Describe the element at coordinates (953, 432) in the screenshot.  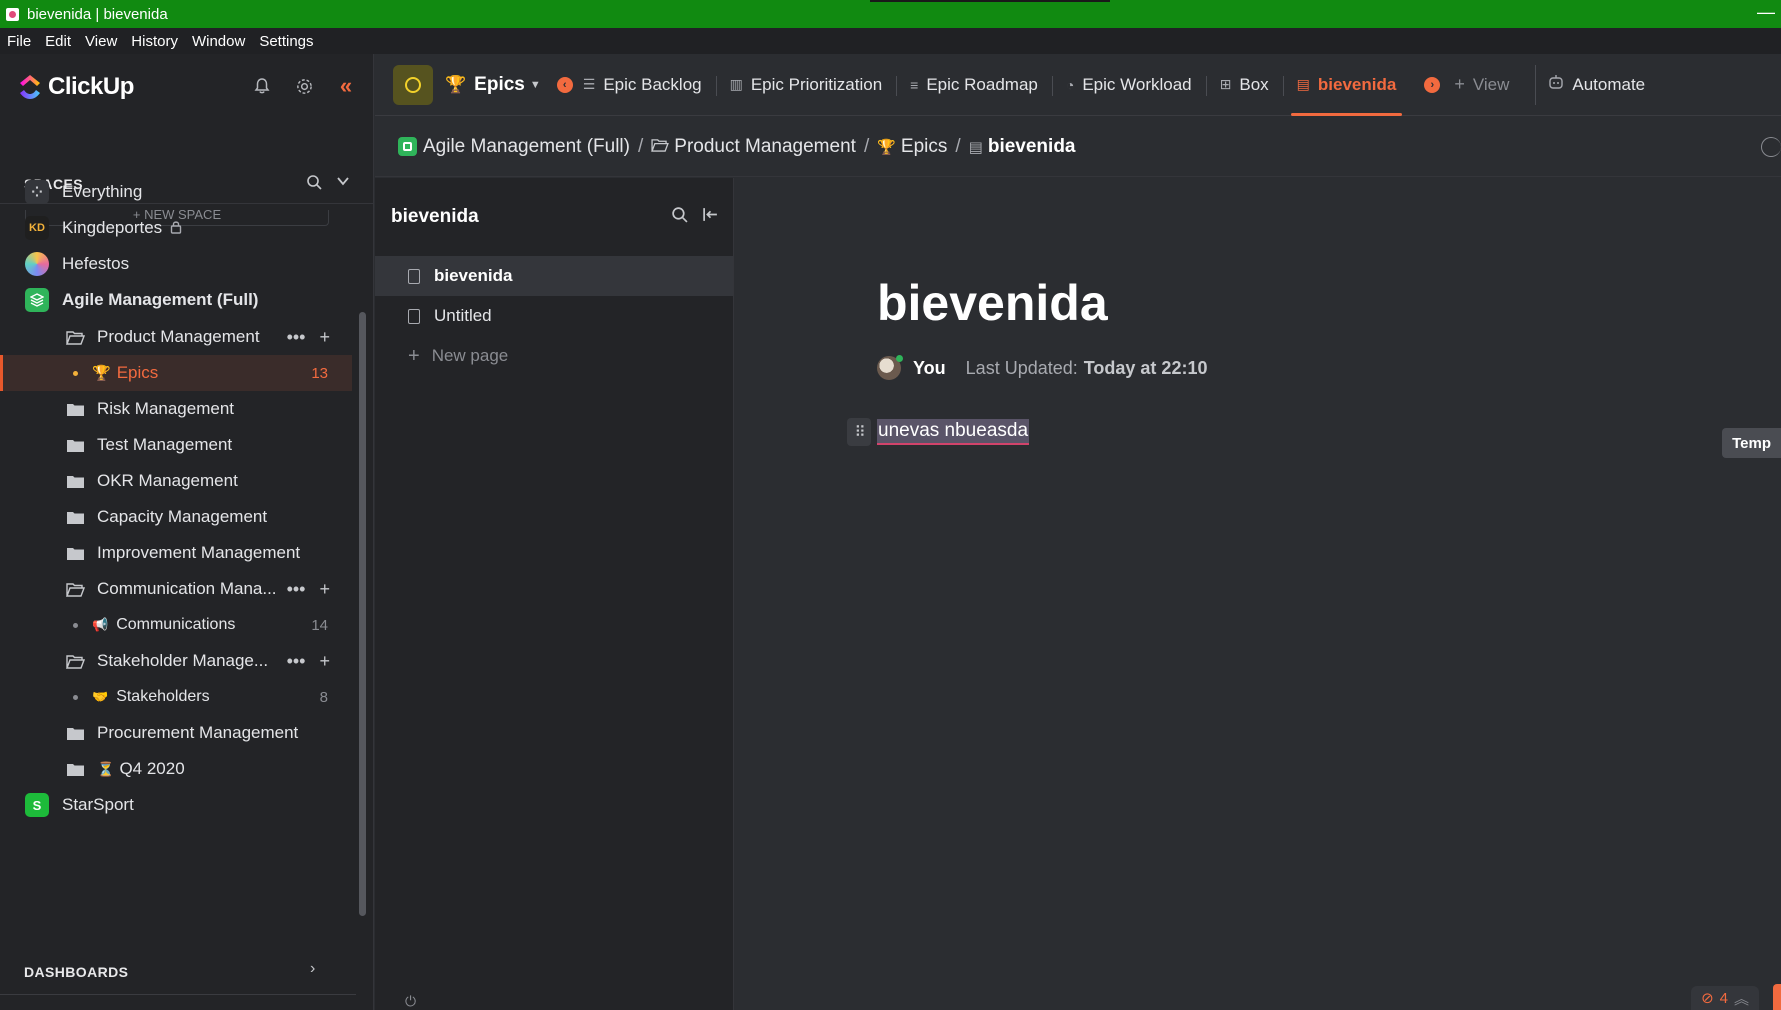
I see `selected-text: unevas nbueasda` at that location.